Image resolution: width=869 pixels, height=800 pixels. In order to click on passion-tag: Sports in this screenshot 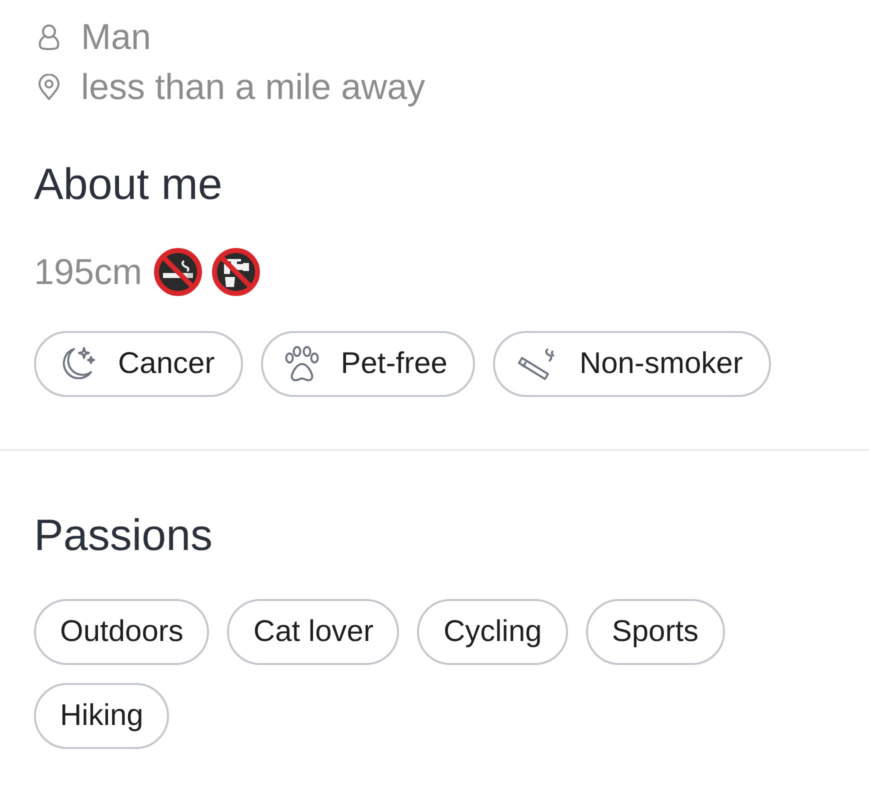, I will do `click(655, 632)`.